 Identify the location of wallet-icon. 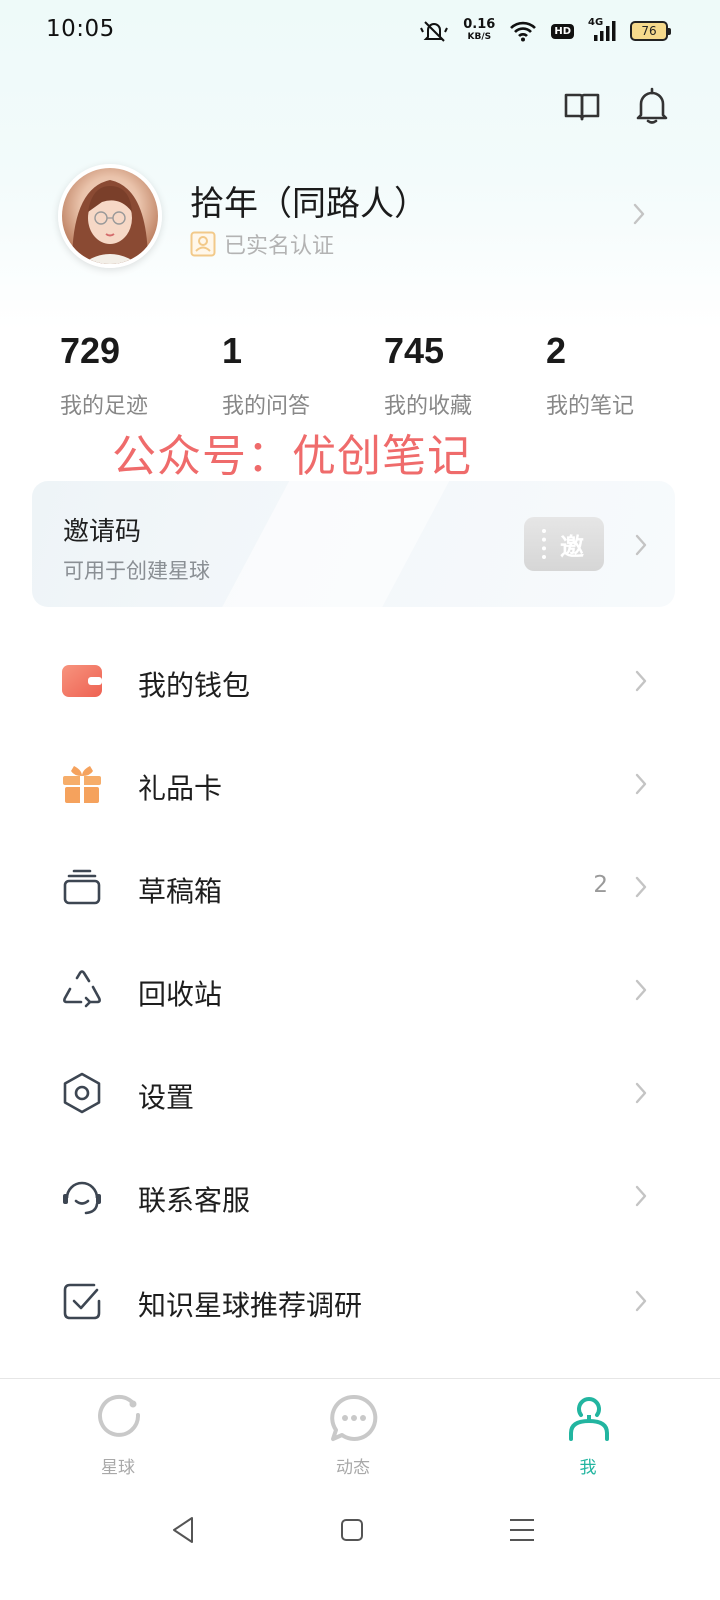
(82, 681).